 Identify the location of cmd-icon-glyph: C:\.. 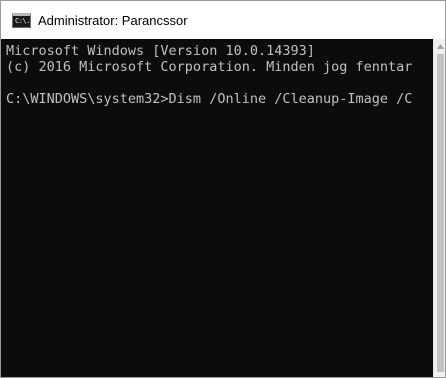
(22, 20).